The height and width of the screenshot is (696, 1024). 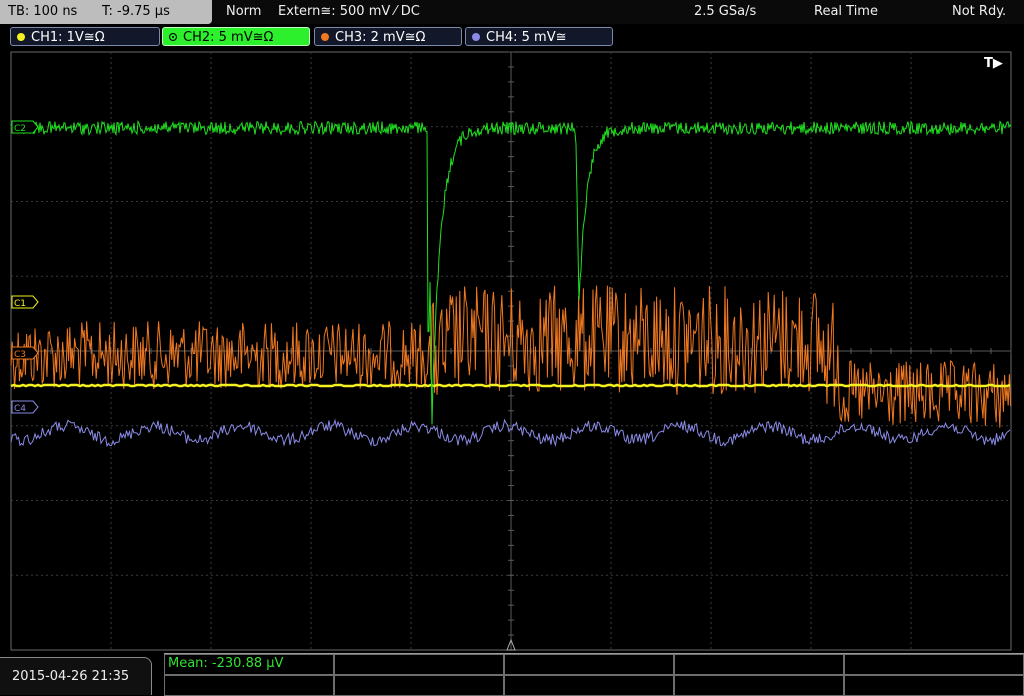 I want to click on sample-rate-label: 2.5 GSa/s, so click(x=725, y=11).